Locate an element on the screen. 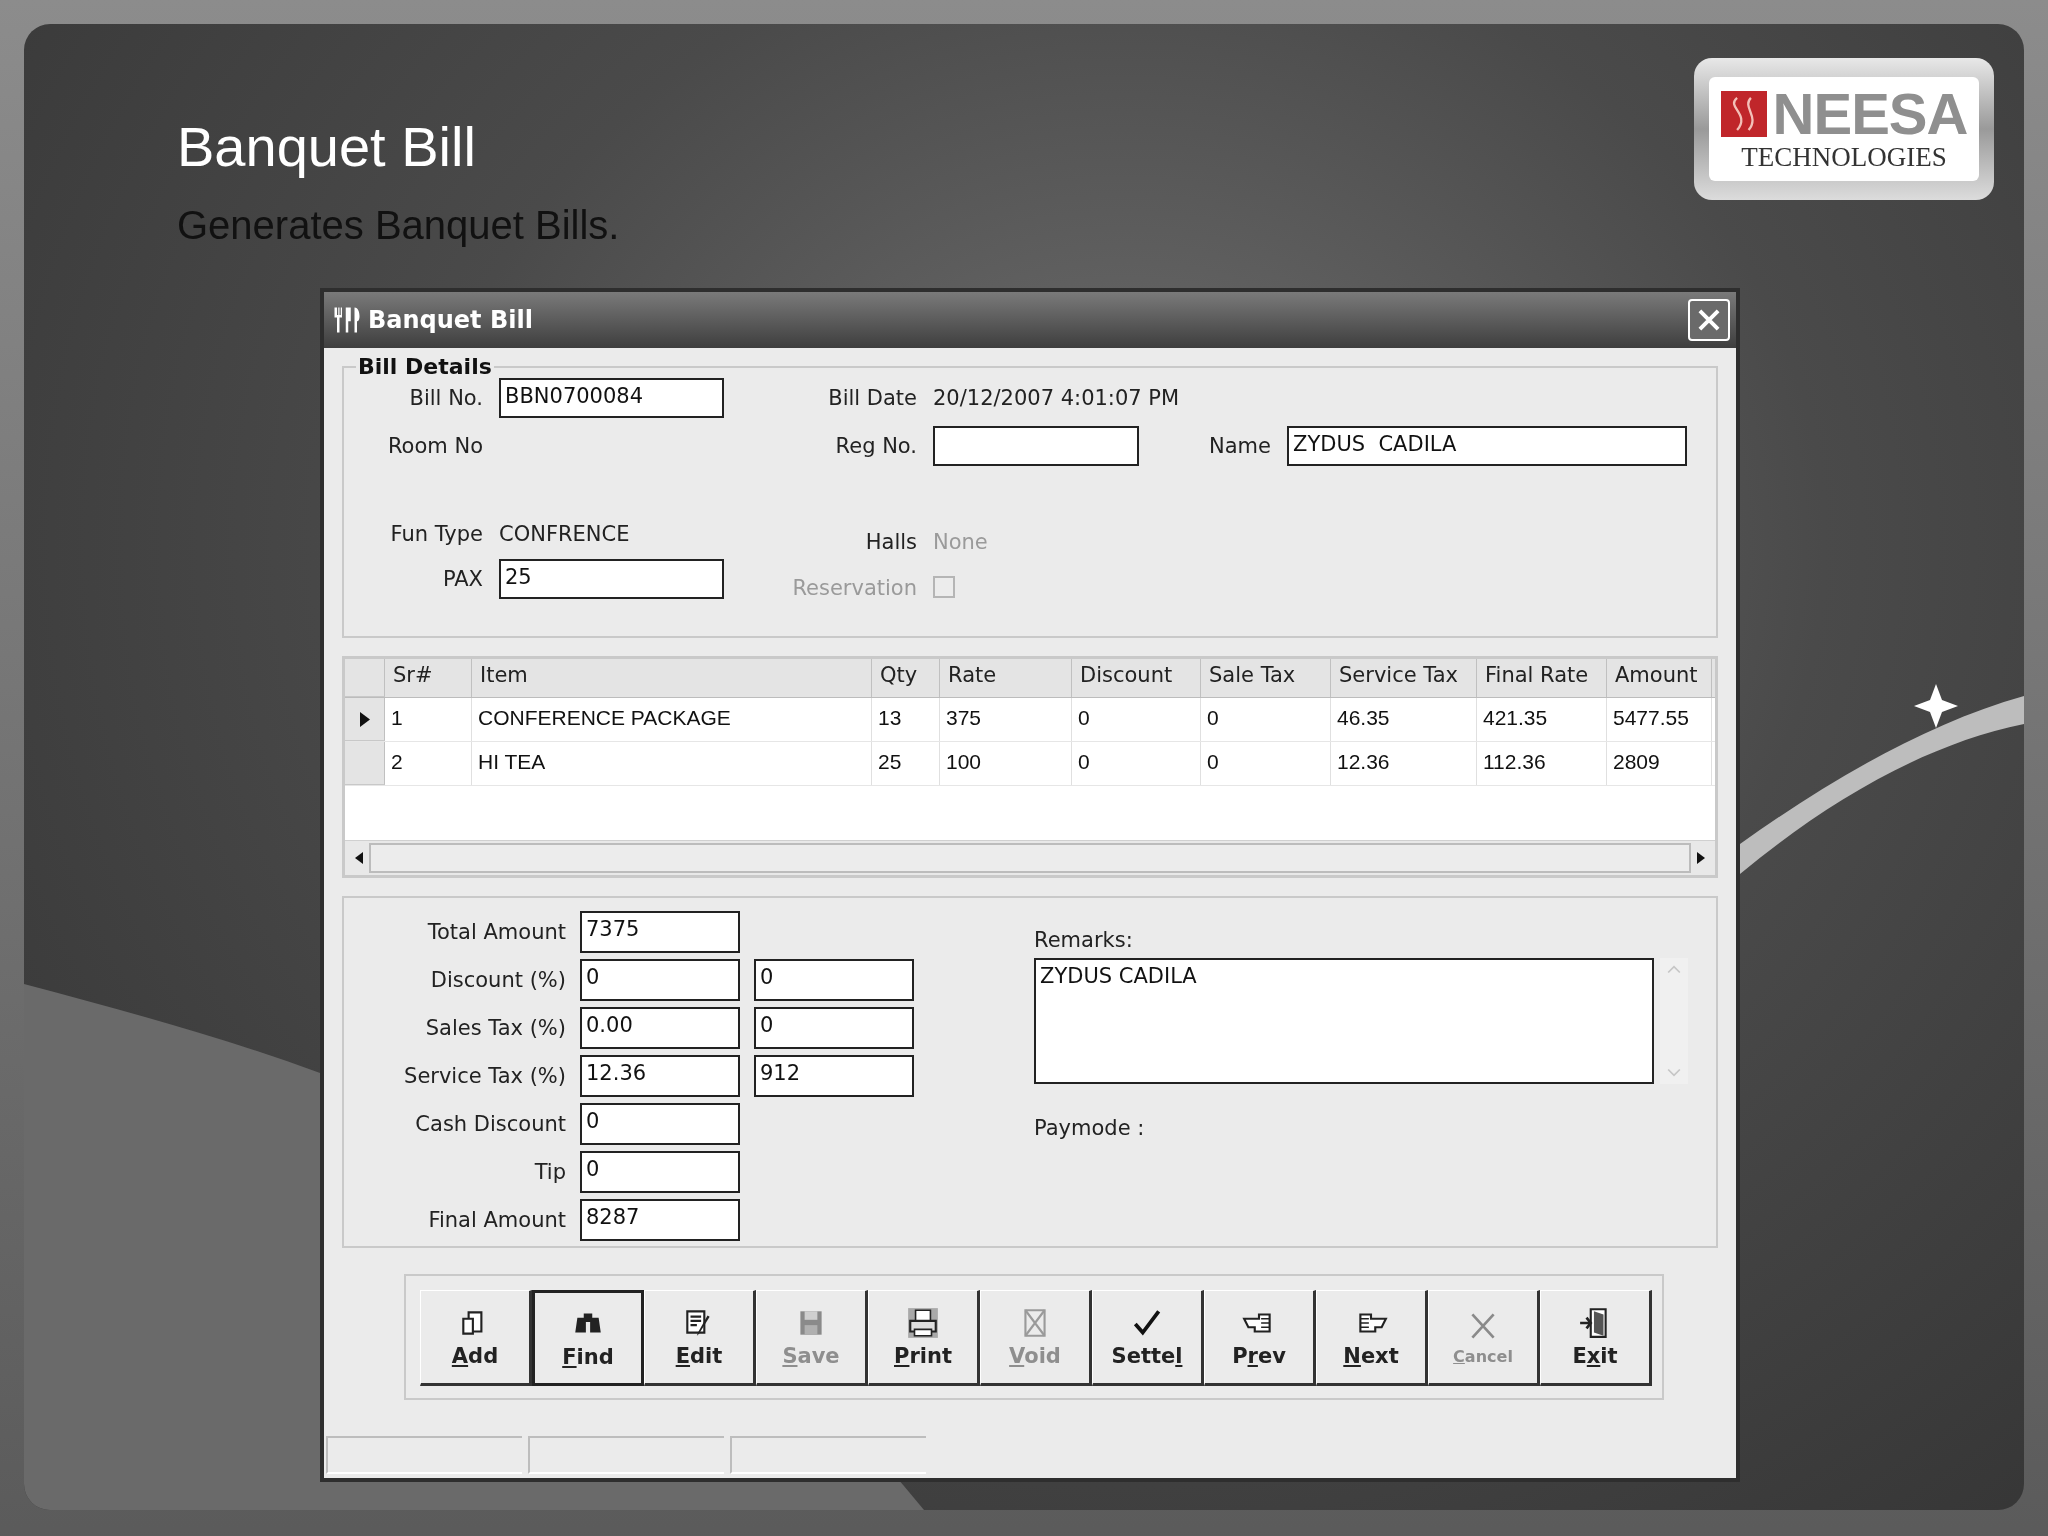 The image size is (2048, 1536). table-cell: 25 is located at coordinates (906, 763).